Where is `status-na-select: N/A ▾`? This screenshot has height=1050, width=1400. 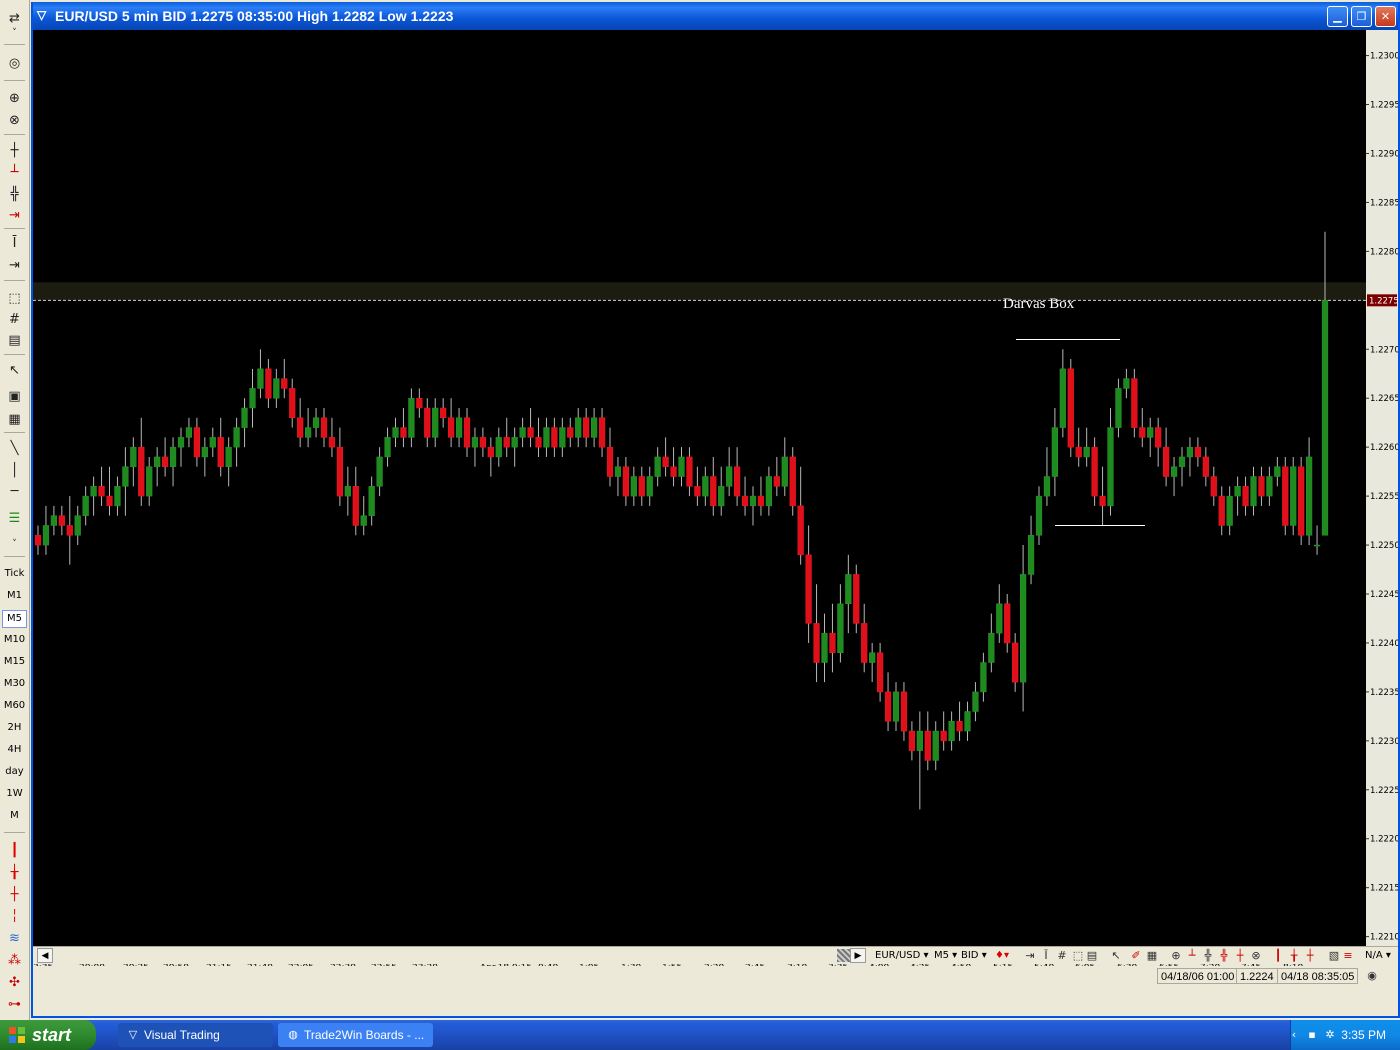
status-na-select: N/A ▾ is located at coordinates (1378, 956).